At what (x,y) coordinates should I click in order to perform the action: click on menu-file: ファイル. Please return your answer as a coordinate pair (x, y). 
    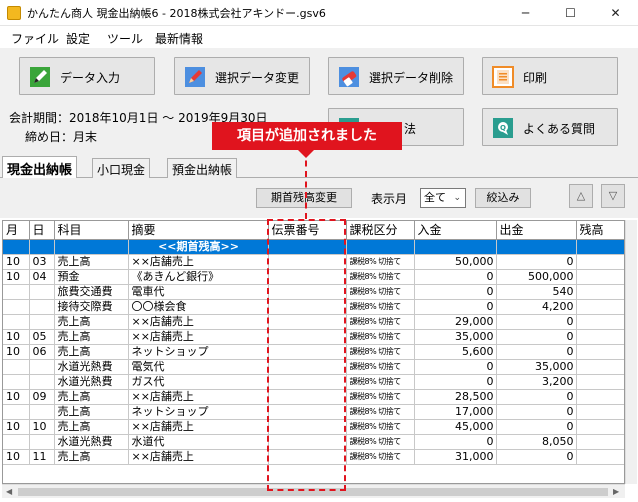
    Looking at the image, I should click on (35, 38).